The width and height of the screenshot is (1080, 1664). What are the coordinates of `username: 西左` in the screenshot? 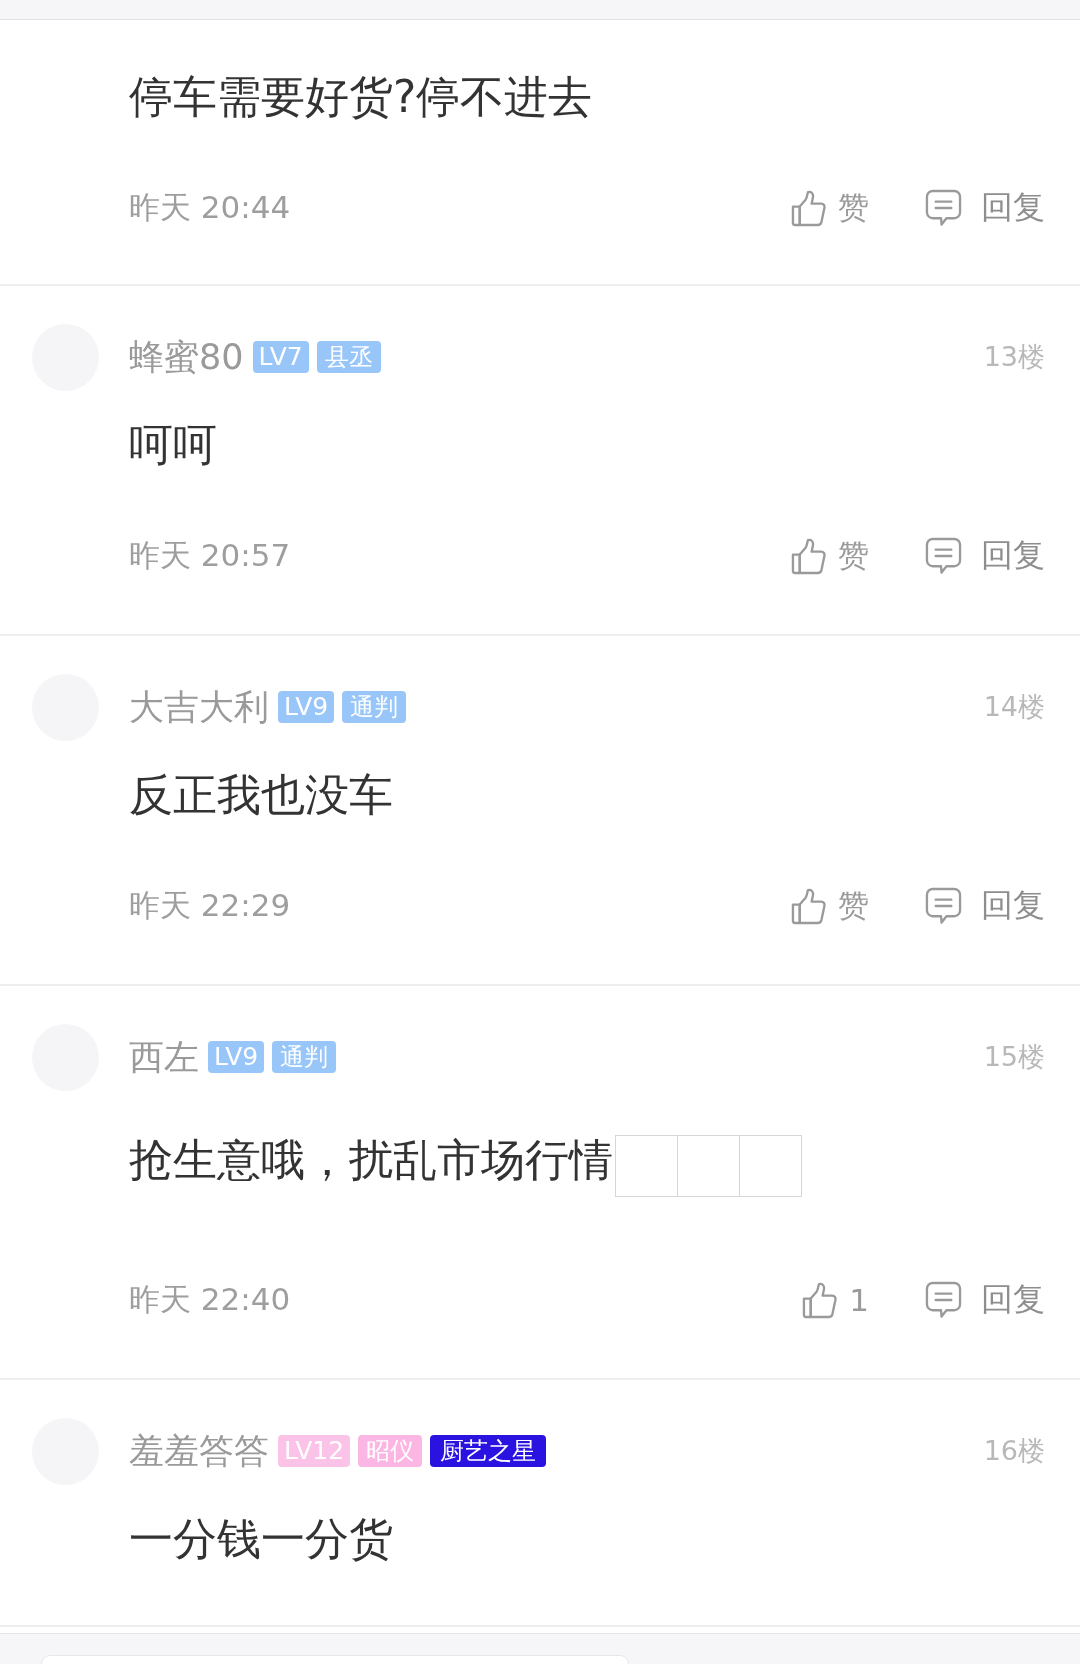 It's located at (164, 1057).